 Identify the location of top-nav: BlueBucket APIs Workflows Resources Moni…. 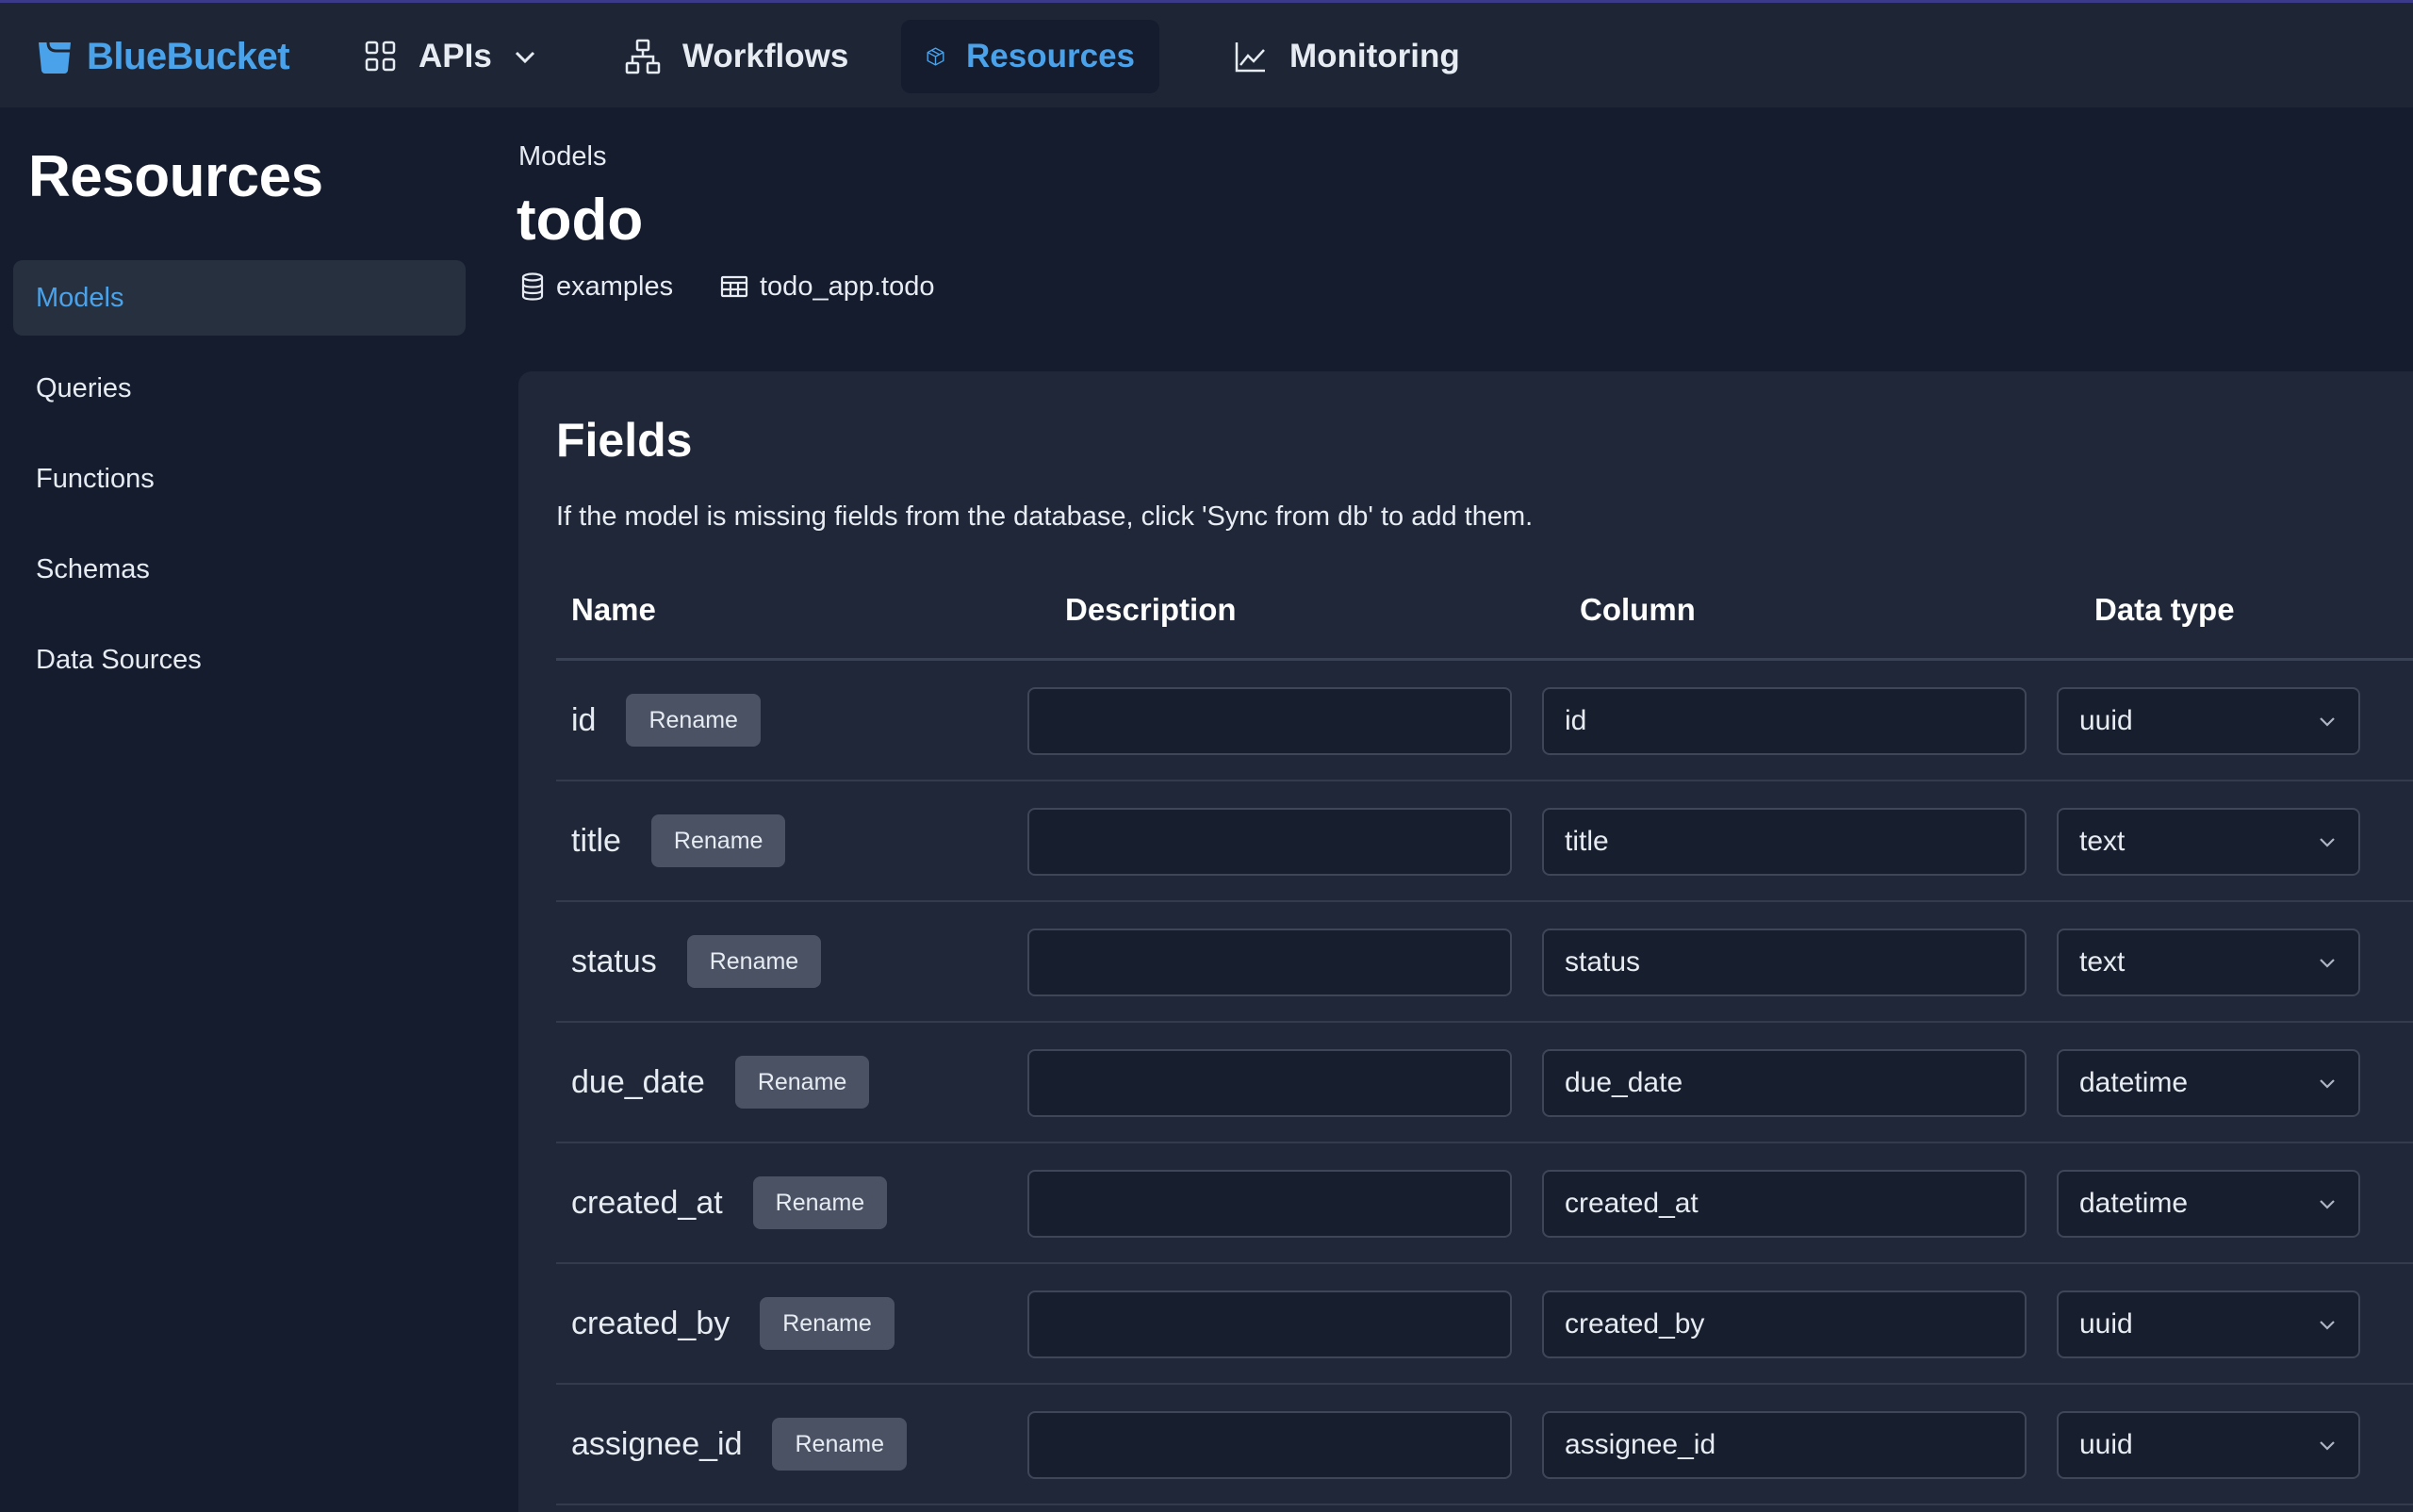
(1206, 53).